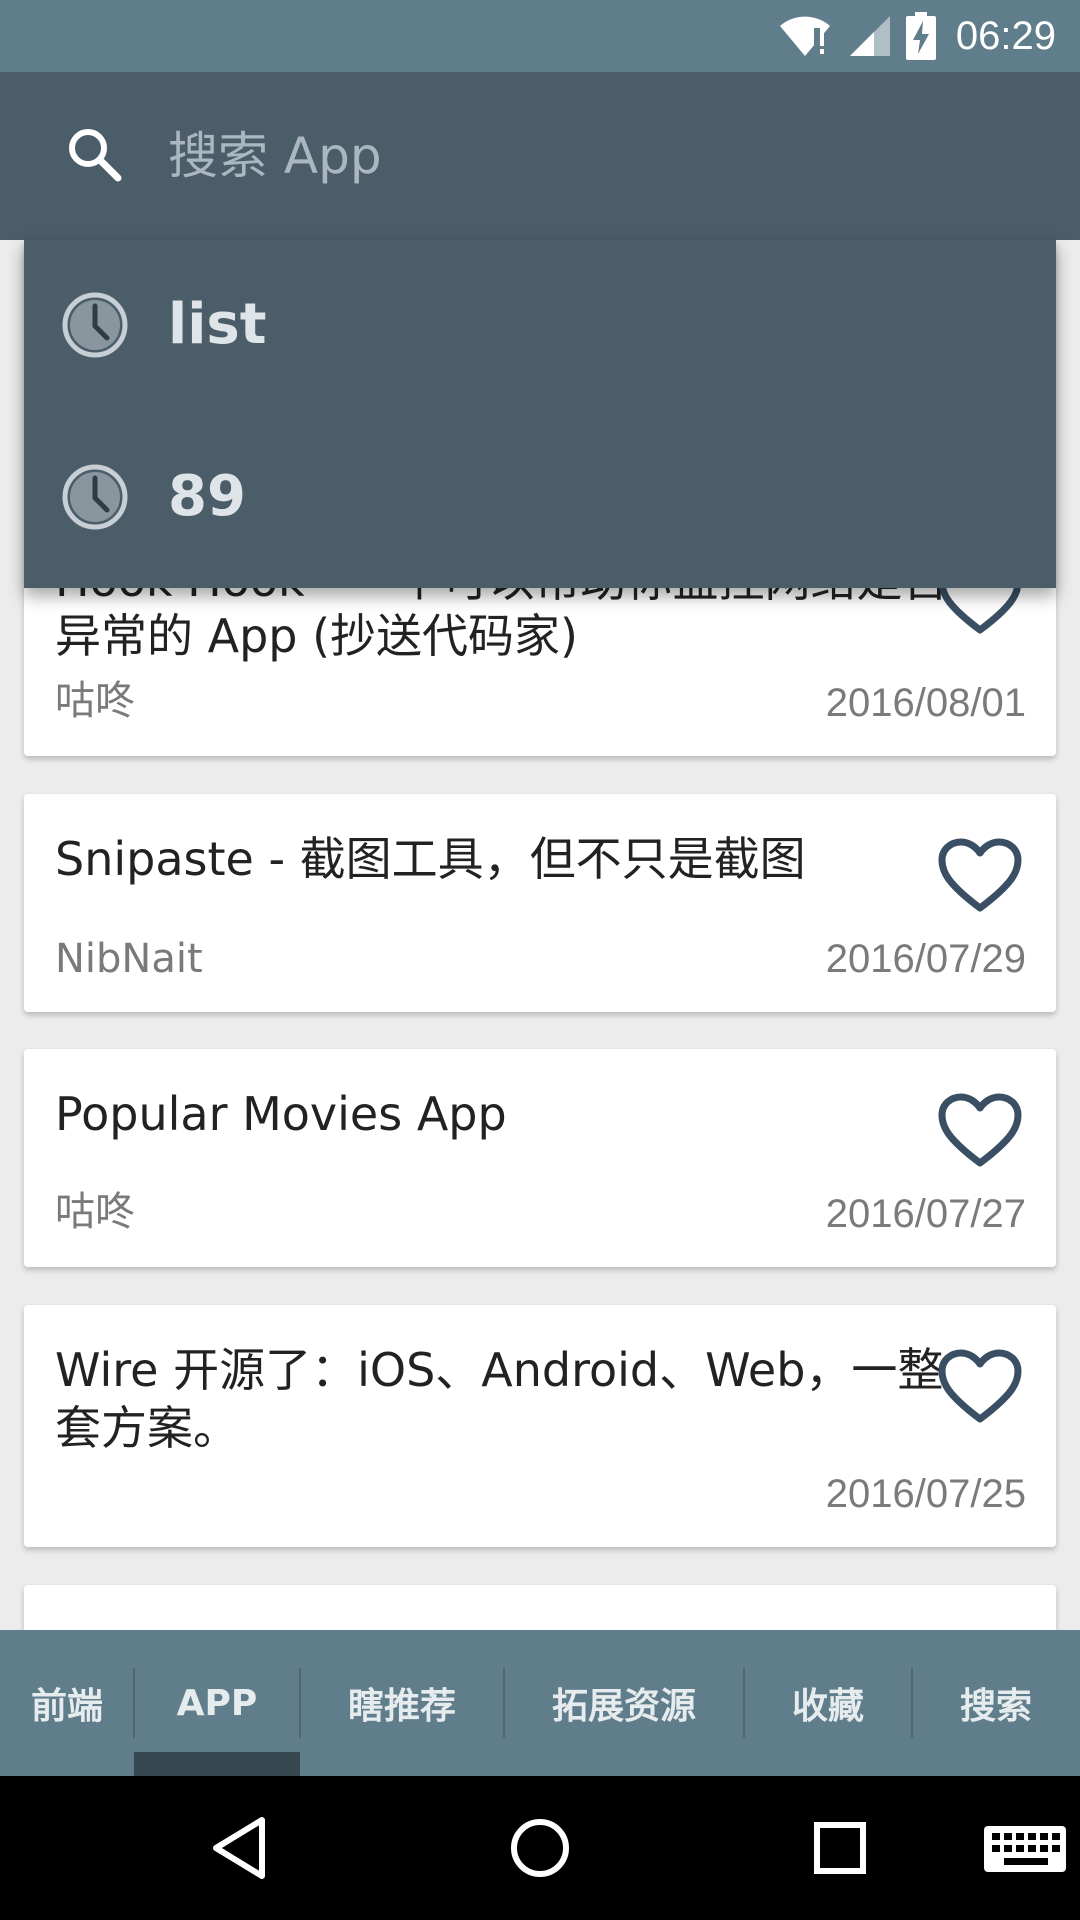 The image size is (1080, 1920). What do you see at coordinates (217, 324) in the screenshot?
I see `suggestion-text: list` at bounding box center [217, 324].